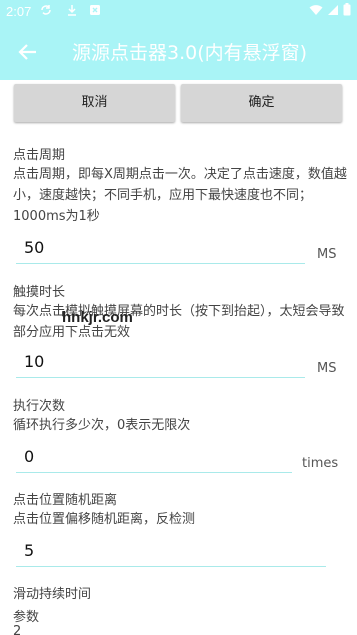 The width and height of the screenshot is (357, 635). What do you see at coordinates (65, 500) in the screenshot?
I see `random-offset-label: 点击位置随机距离` at bounding box center [65, 500].